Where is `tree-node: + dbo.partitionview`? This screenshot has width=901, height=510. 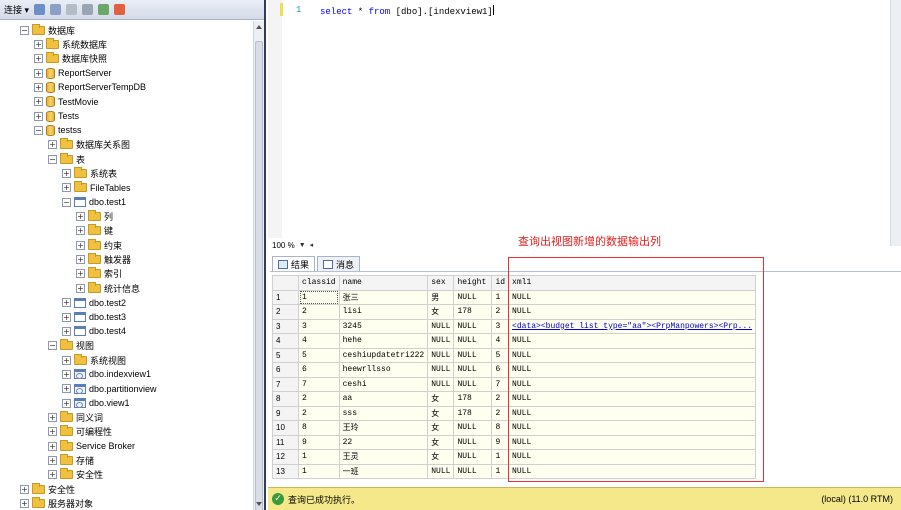
tree-node: + dbo.partitionview is located at coordinates (109, 389).